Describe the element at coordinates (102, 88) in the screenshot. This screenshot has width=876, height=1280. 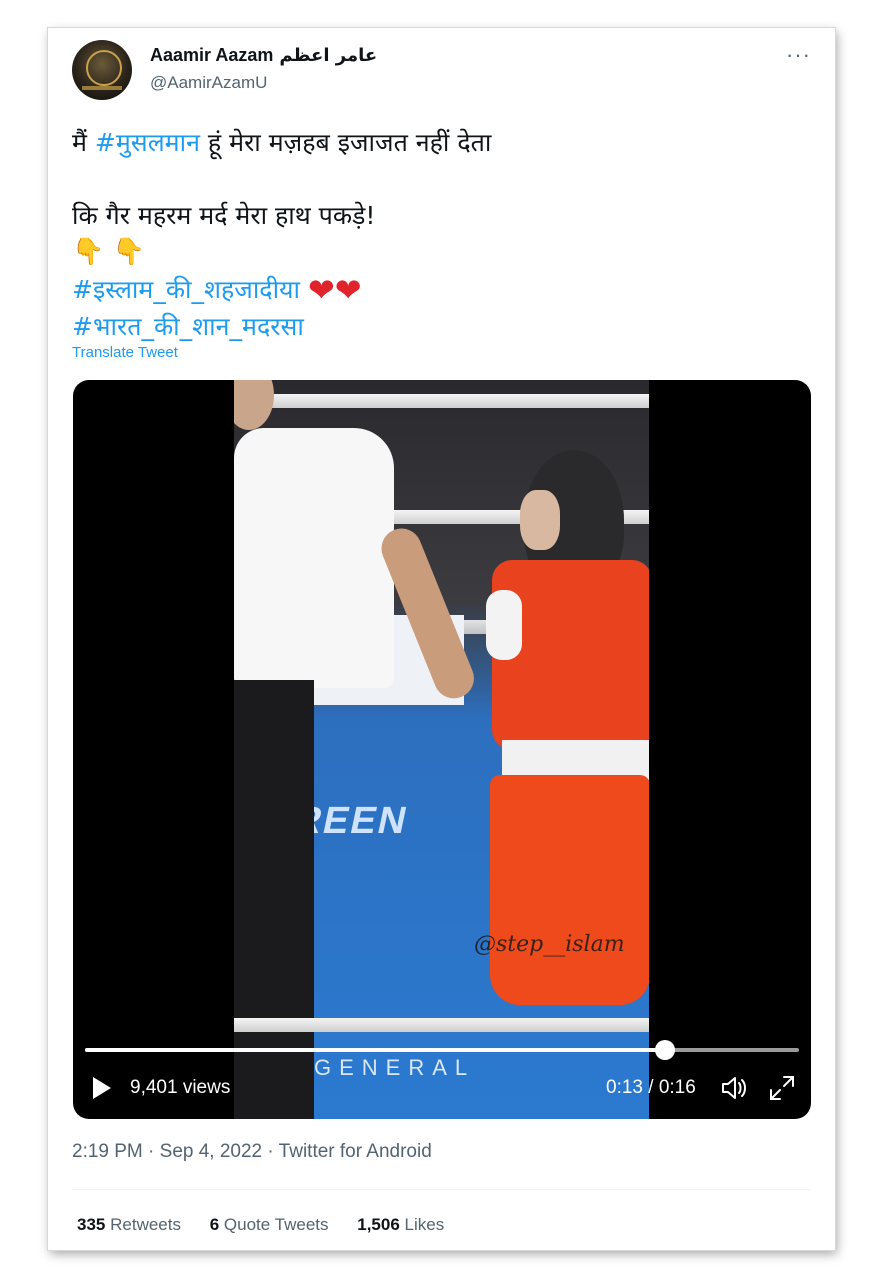
I see `avatar-text-strip` at that location.